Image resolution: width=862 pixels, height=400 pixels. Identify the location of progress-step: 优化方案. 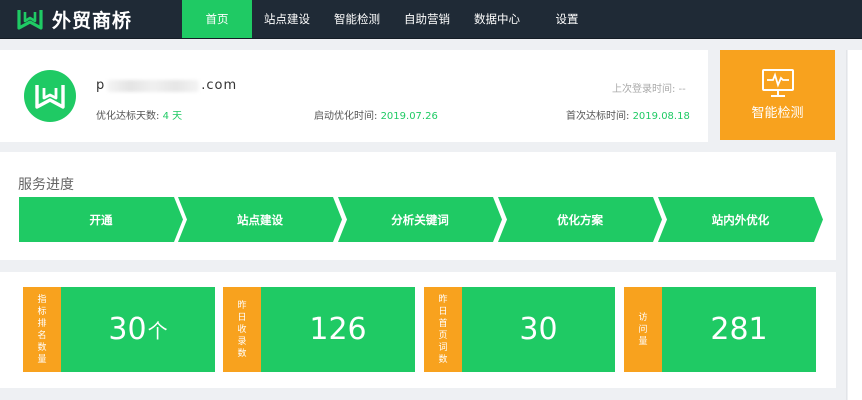
(580, 219).